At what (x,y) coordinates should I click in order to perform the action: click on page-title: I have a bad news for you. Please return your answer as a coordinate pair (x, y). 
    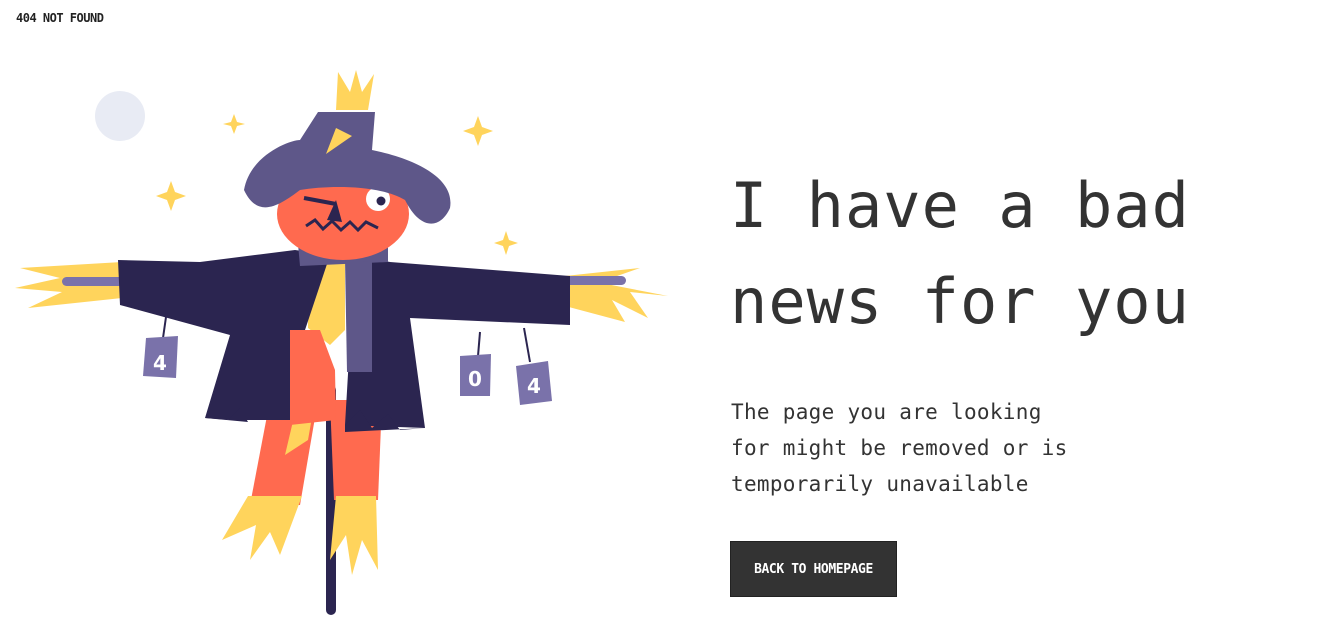
    Looking at the image, I should click on (1010, 254).